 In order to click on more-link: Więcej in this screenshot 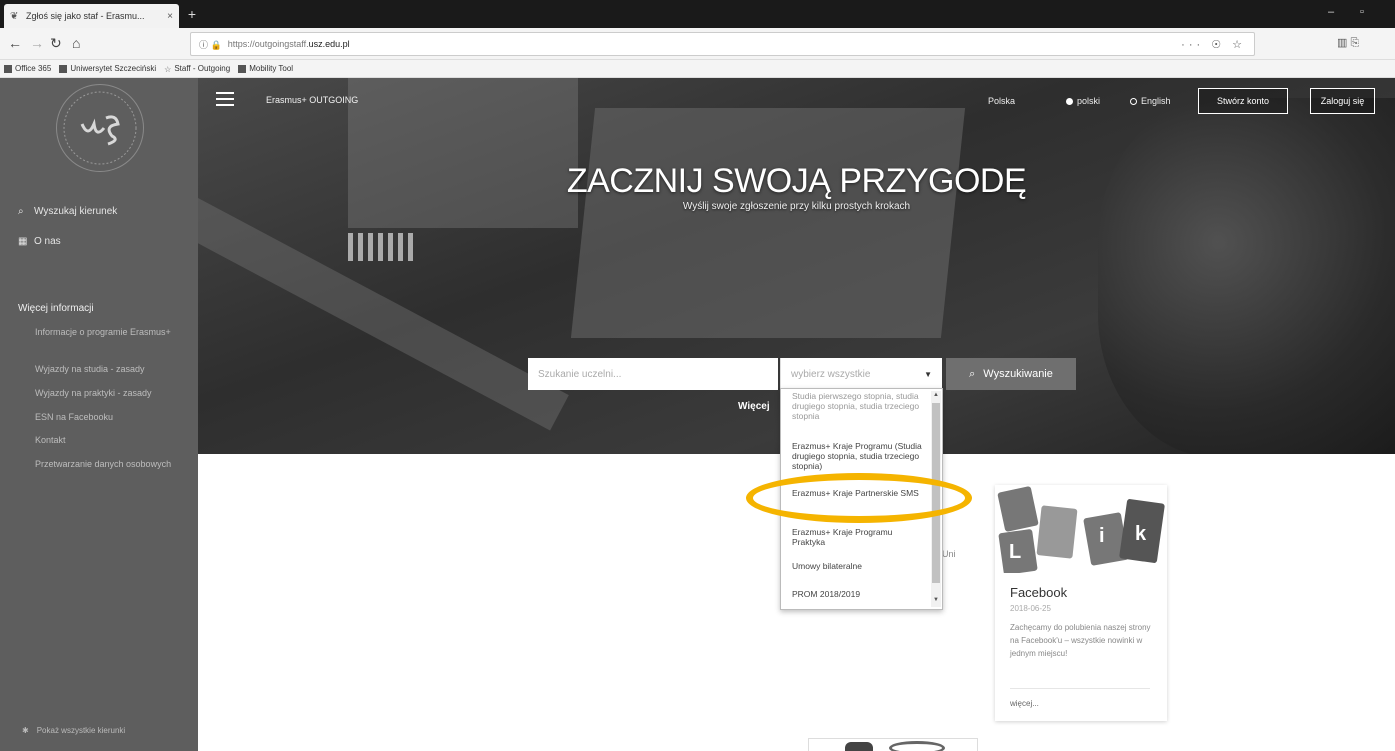, I will do `click(754, 406)`.